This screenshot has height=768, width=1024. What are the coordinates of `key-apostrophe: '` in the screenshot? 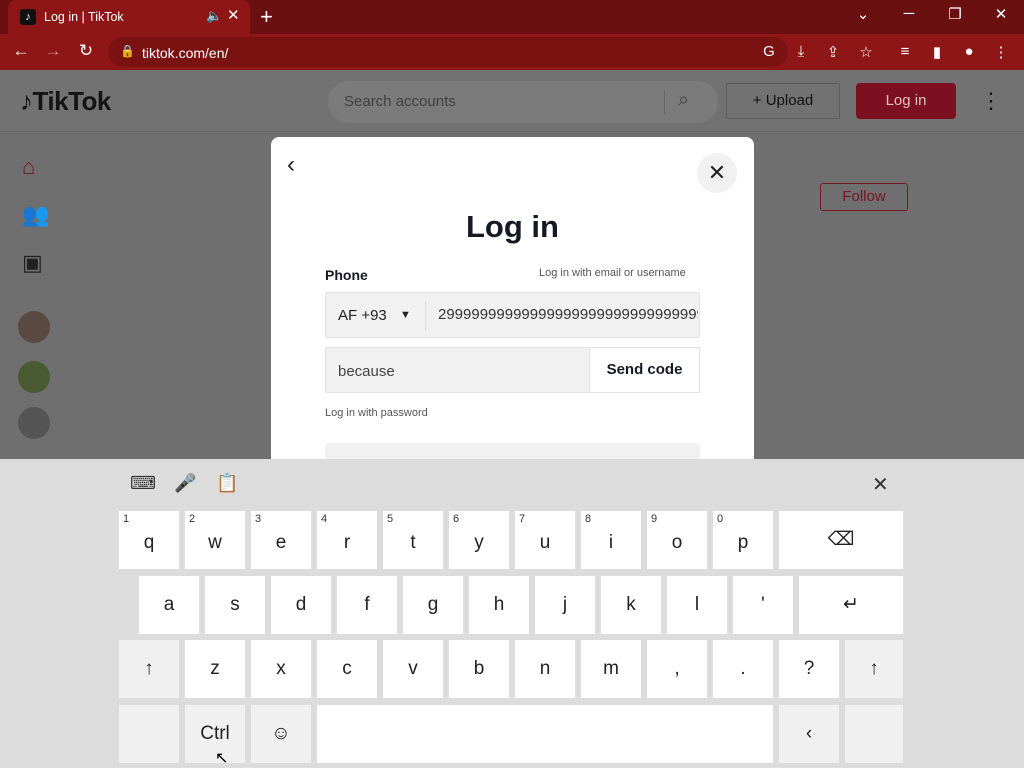 It's located at (763, 605).